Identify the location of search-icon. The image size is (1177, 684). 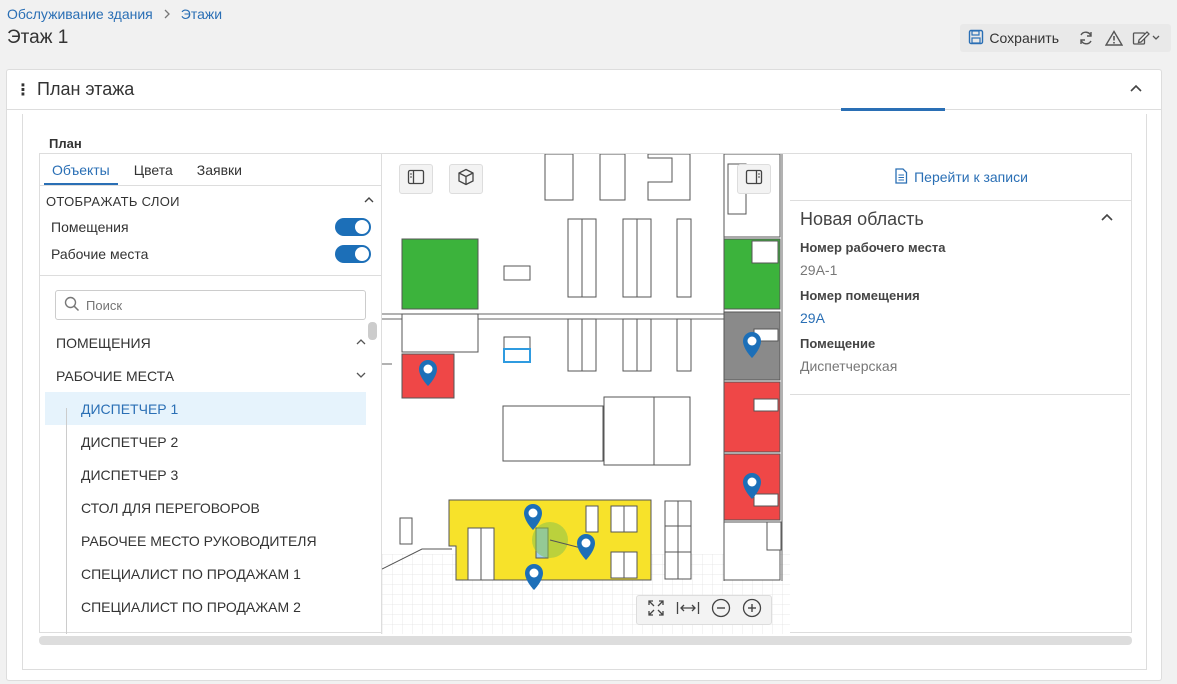
(72, 305).